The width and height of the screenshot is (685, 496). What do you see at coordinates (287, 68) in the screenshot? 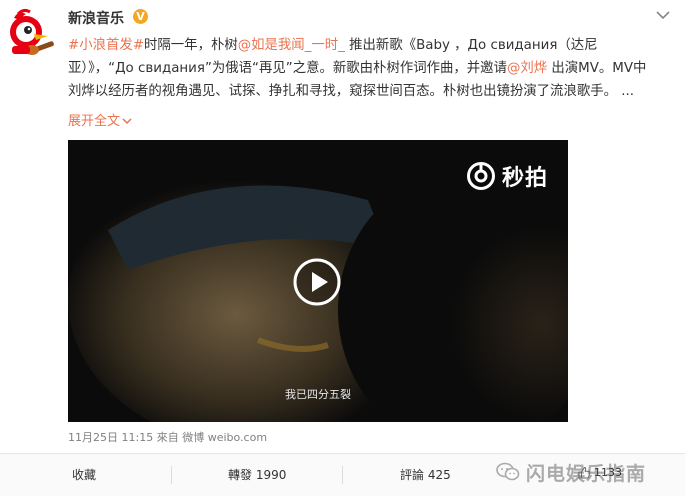
I see `post-text-segment: 亚）》，“До свидания”为俄语“再见”之意。新歌由朴树作词作曲，并邀请` at bounding box center [287, 68].